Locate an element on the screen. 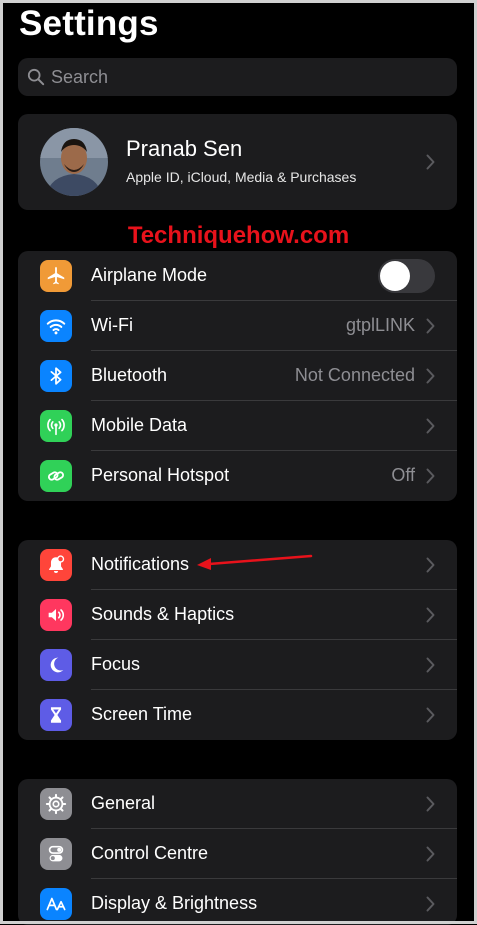 The width and height of the screenshot is (477, 925). row-screen-time: Screen Time is located at coordinates (237, 715).